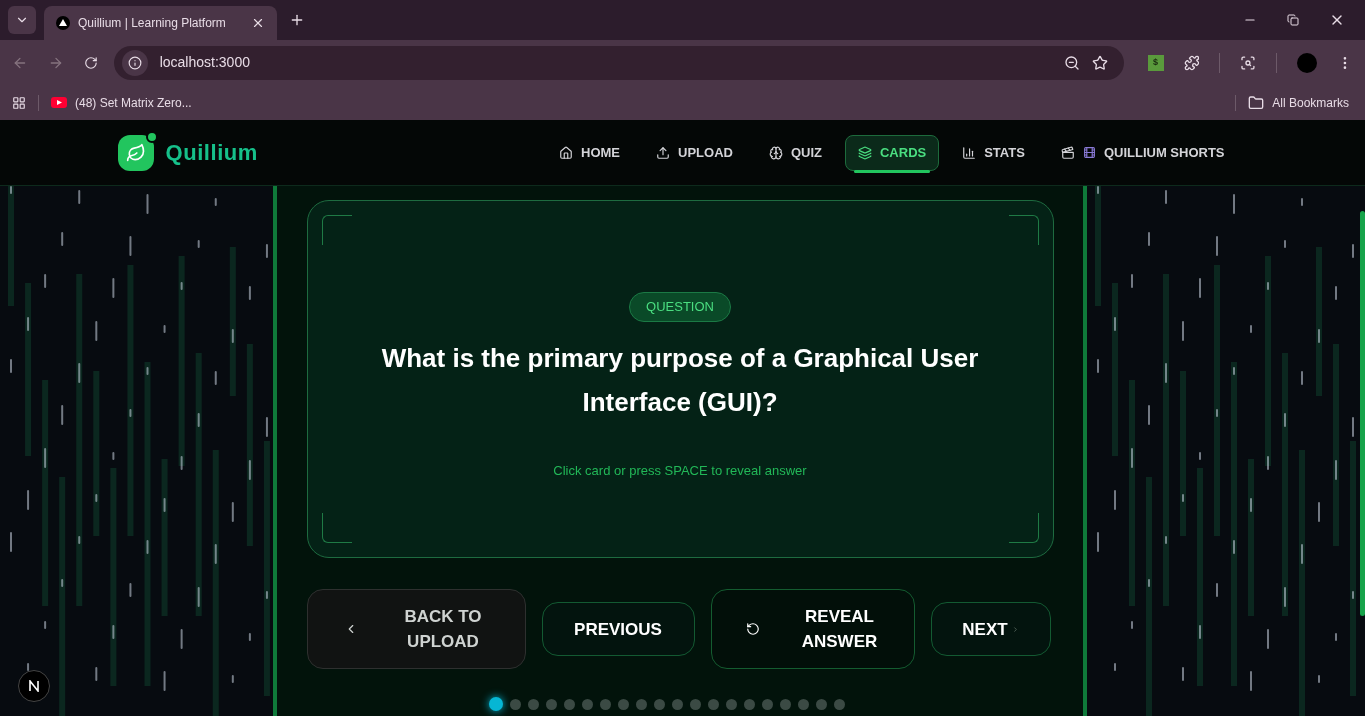 Image resolution: width=1365 pixels, height=716 pixels. Describe the element at coordinates (1015, 629) in the screenshot. I see `chevron-right-icon` at that location.